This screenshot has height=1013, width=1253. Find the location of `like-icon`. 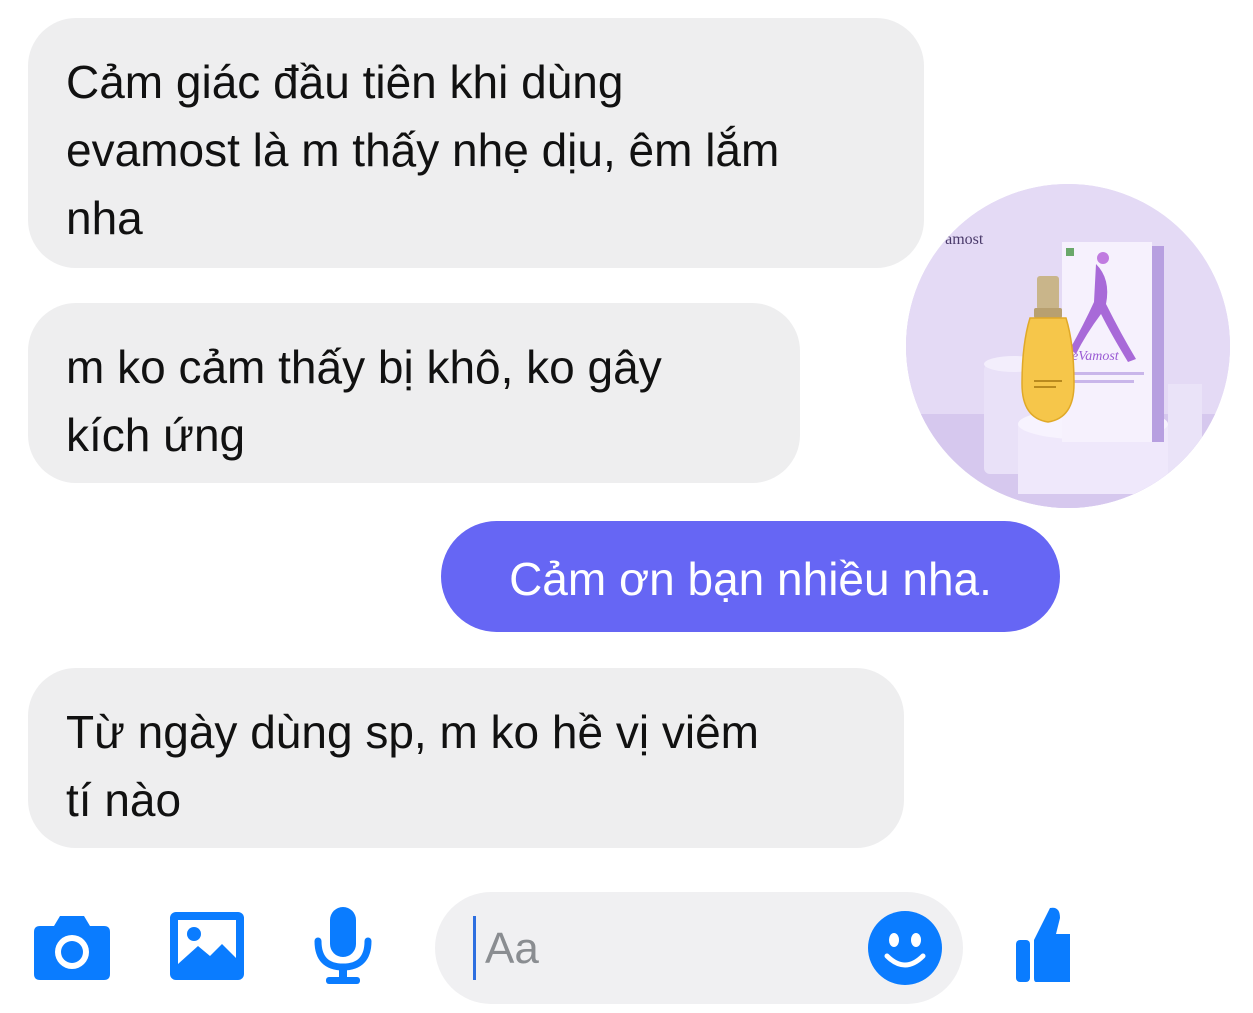

like-icon is located at coordinates (1042, 944).